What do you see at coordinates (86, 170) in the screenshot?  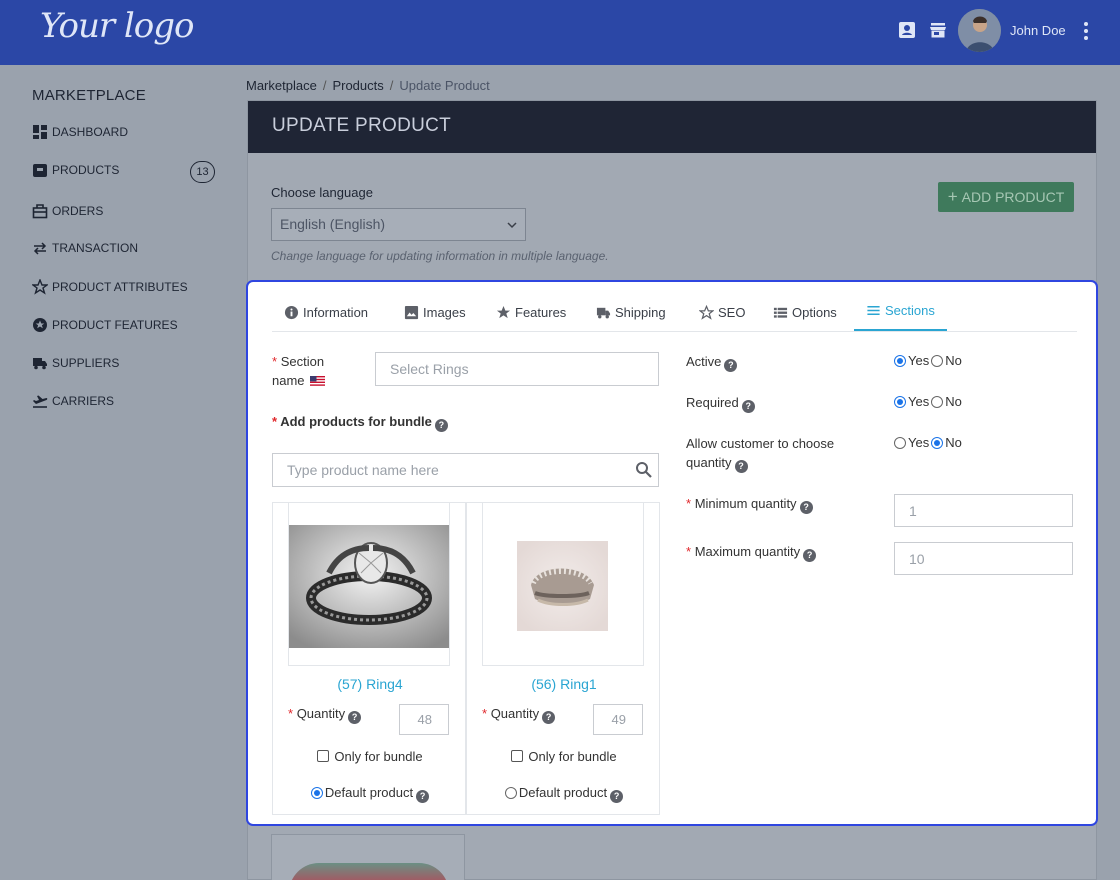 I see `sidebar-item-label: PRODUCTS` at bounding box center [86, 170].